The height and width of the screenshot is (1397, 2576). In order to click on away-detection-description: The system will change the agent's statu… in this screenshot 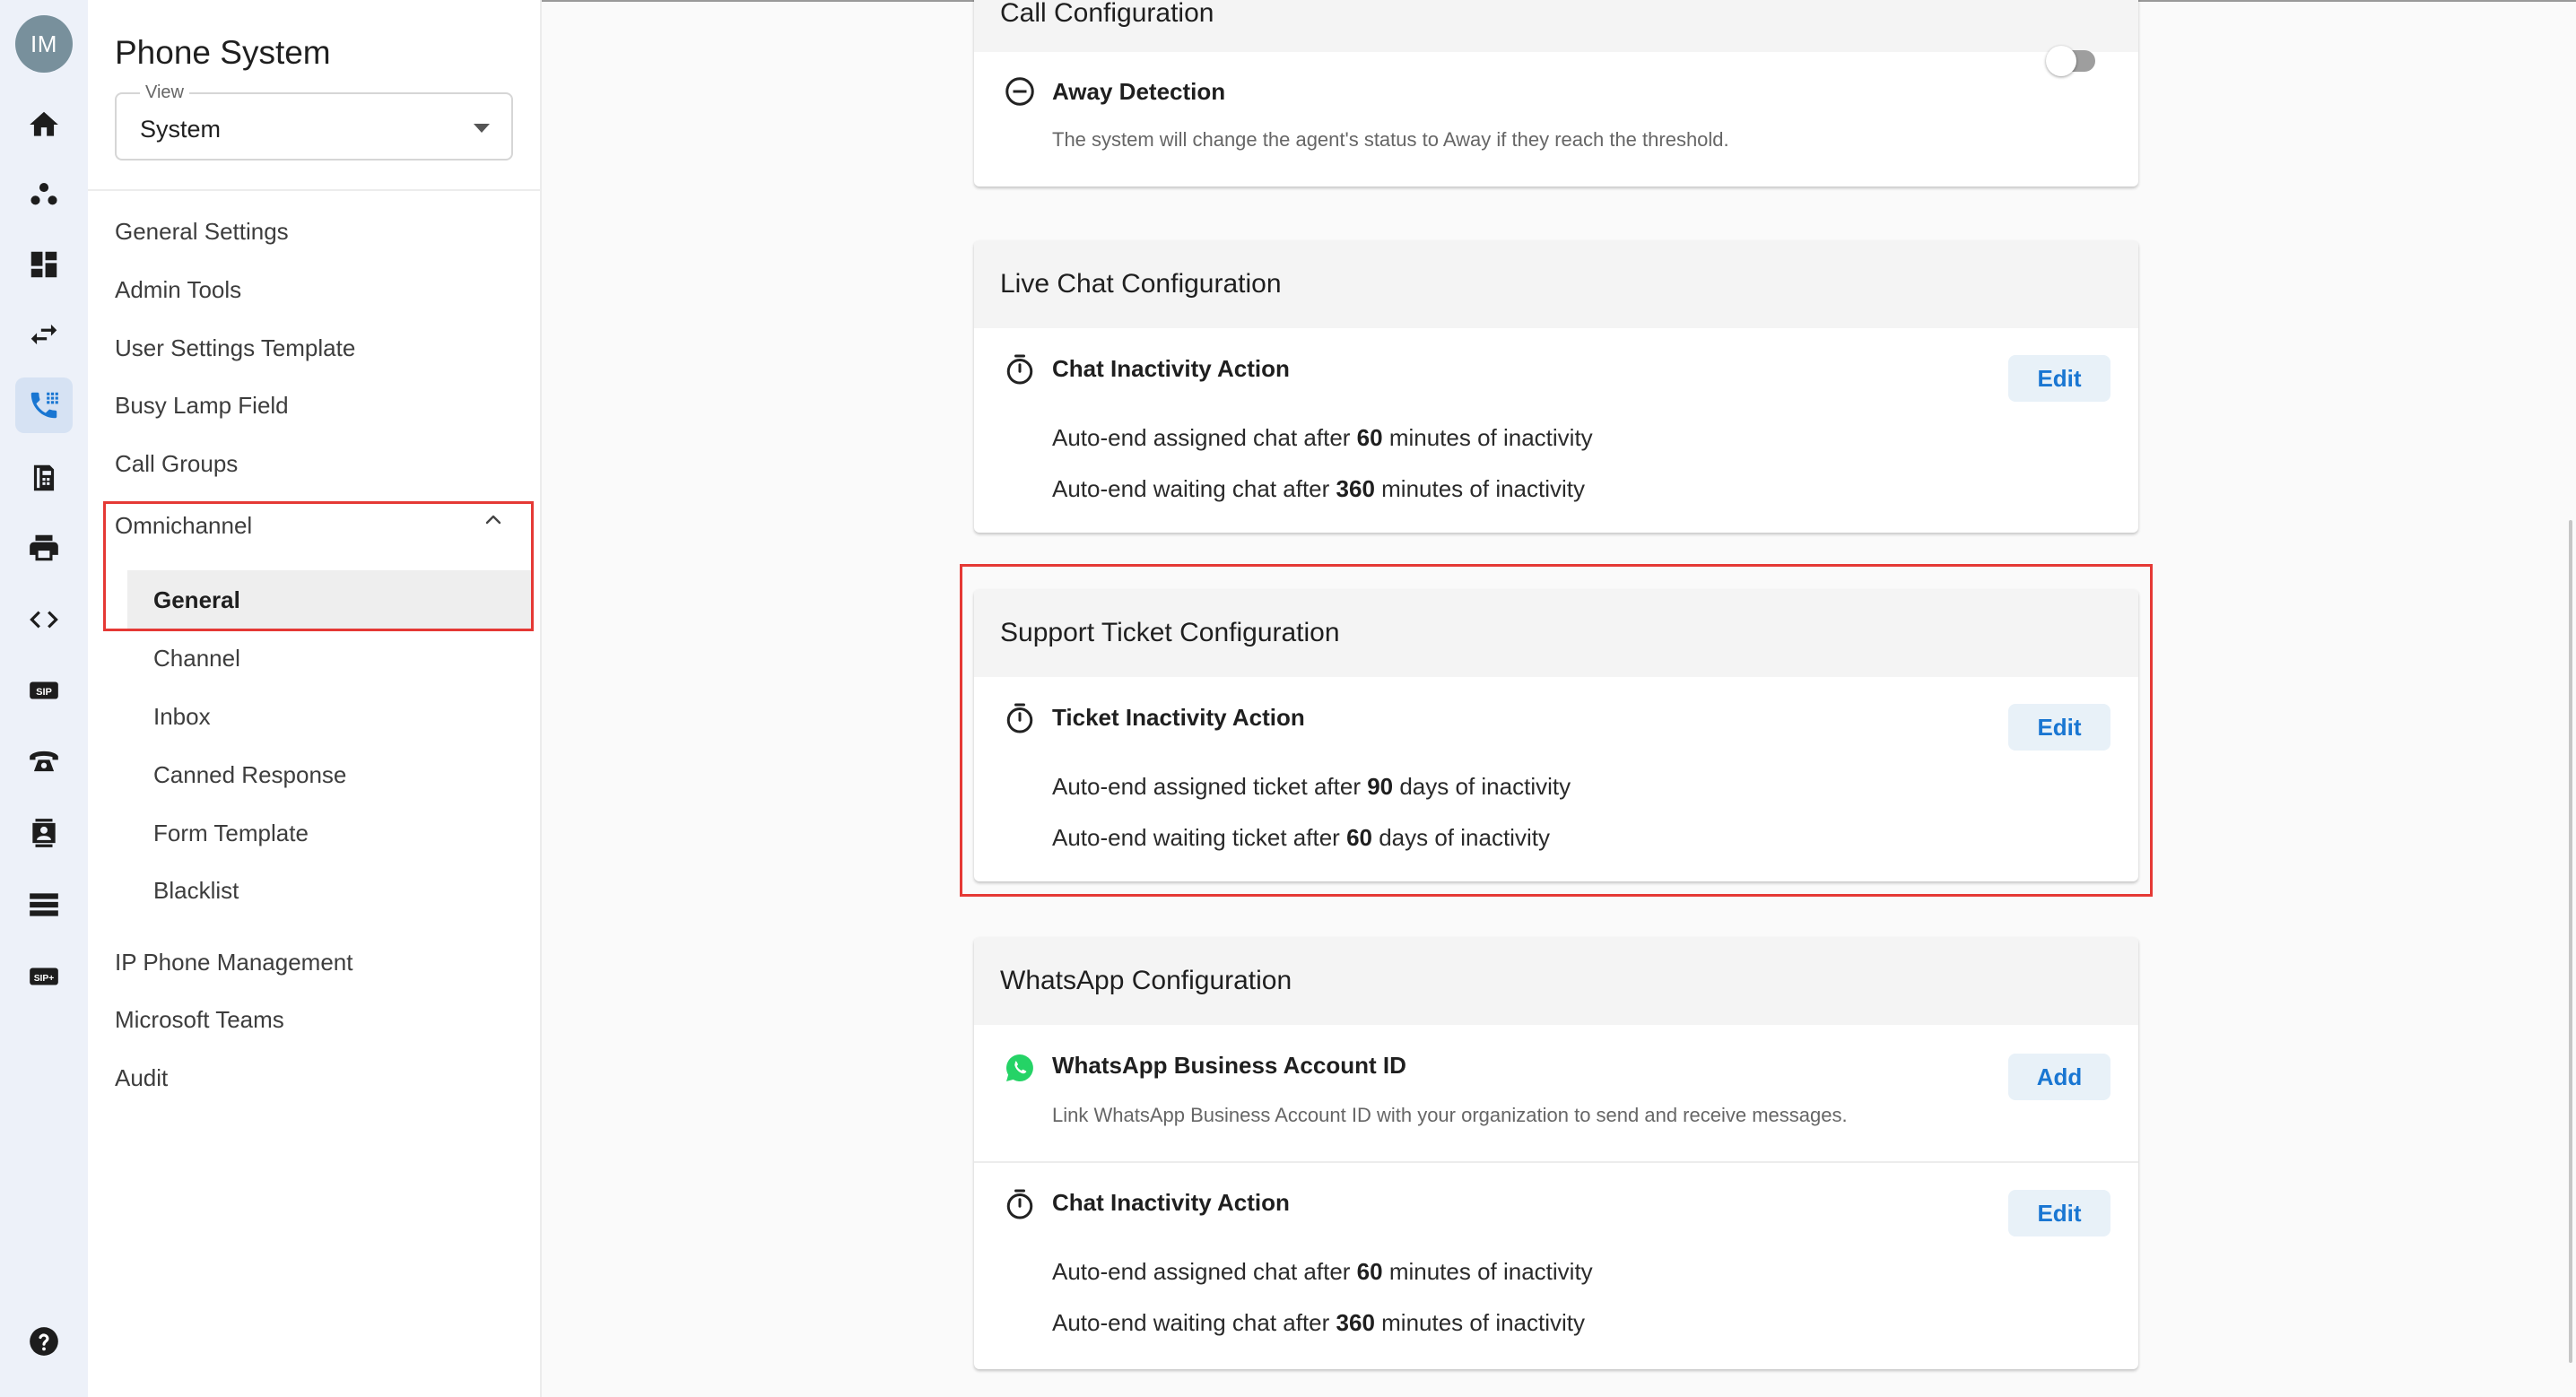, I will do `click(1390, 139)`.